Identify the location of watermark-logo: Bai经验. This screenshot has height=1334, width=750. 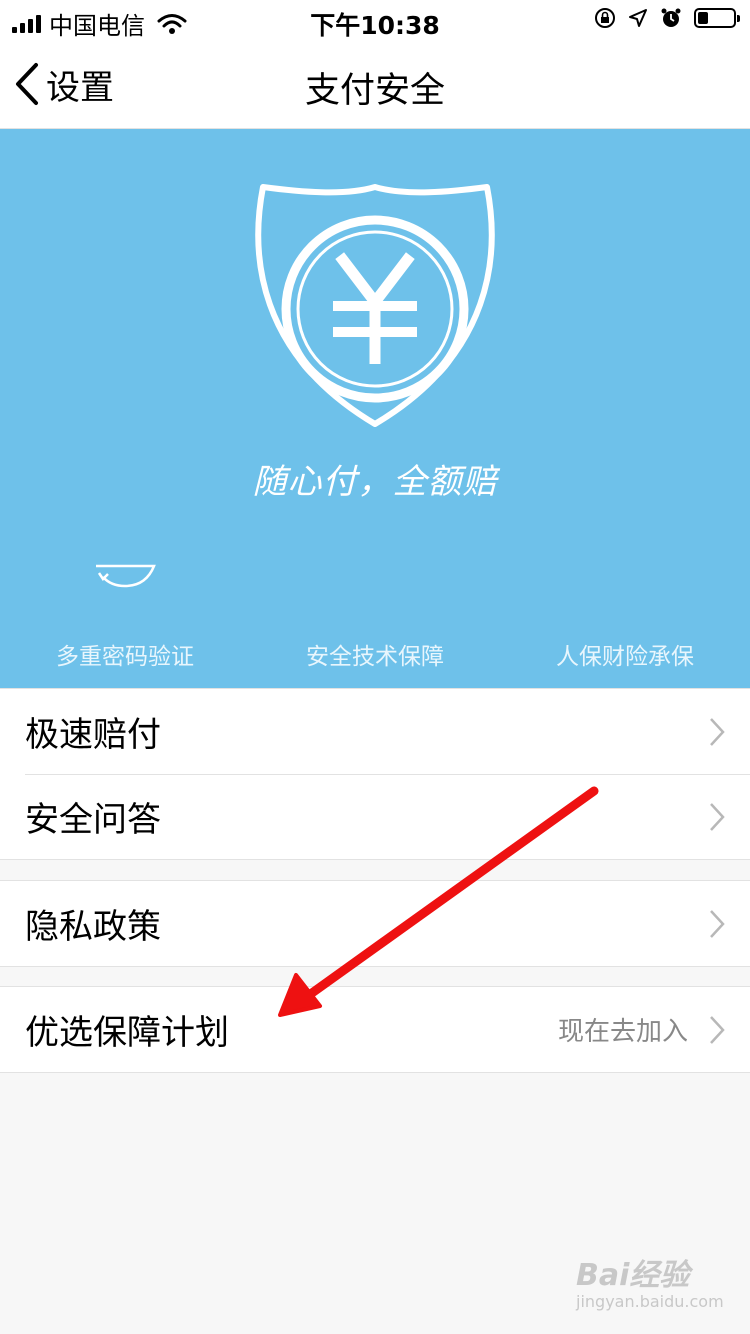
(633, 1275).